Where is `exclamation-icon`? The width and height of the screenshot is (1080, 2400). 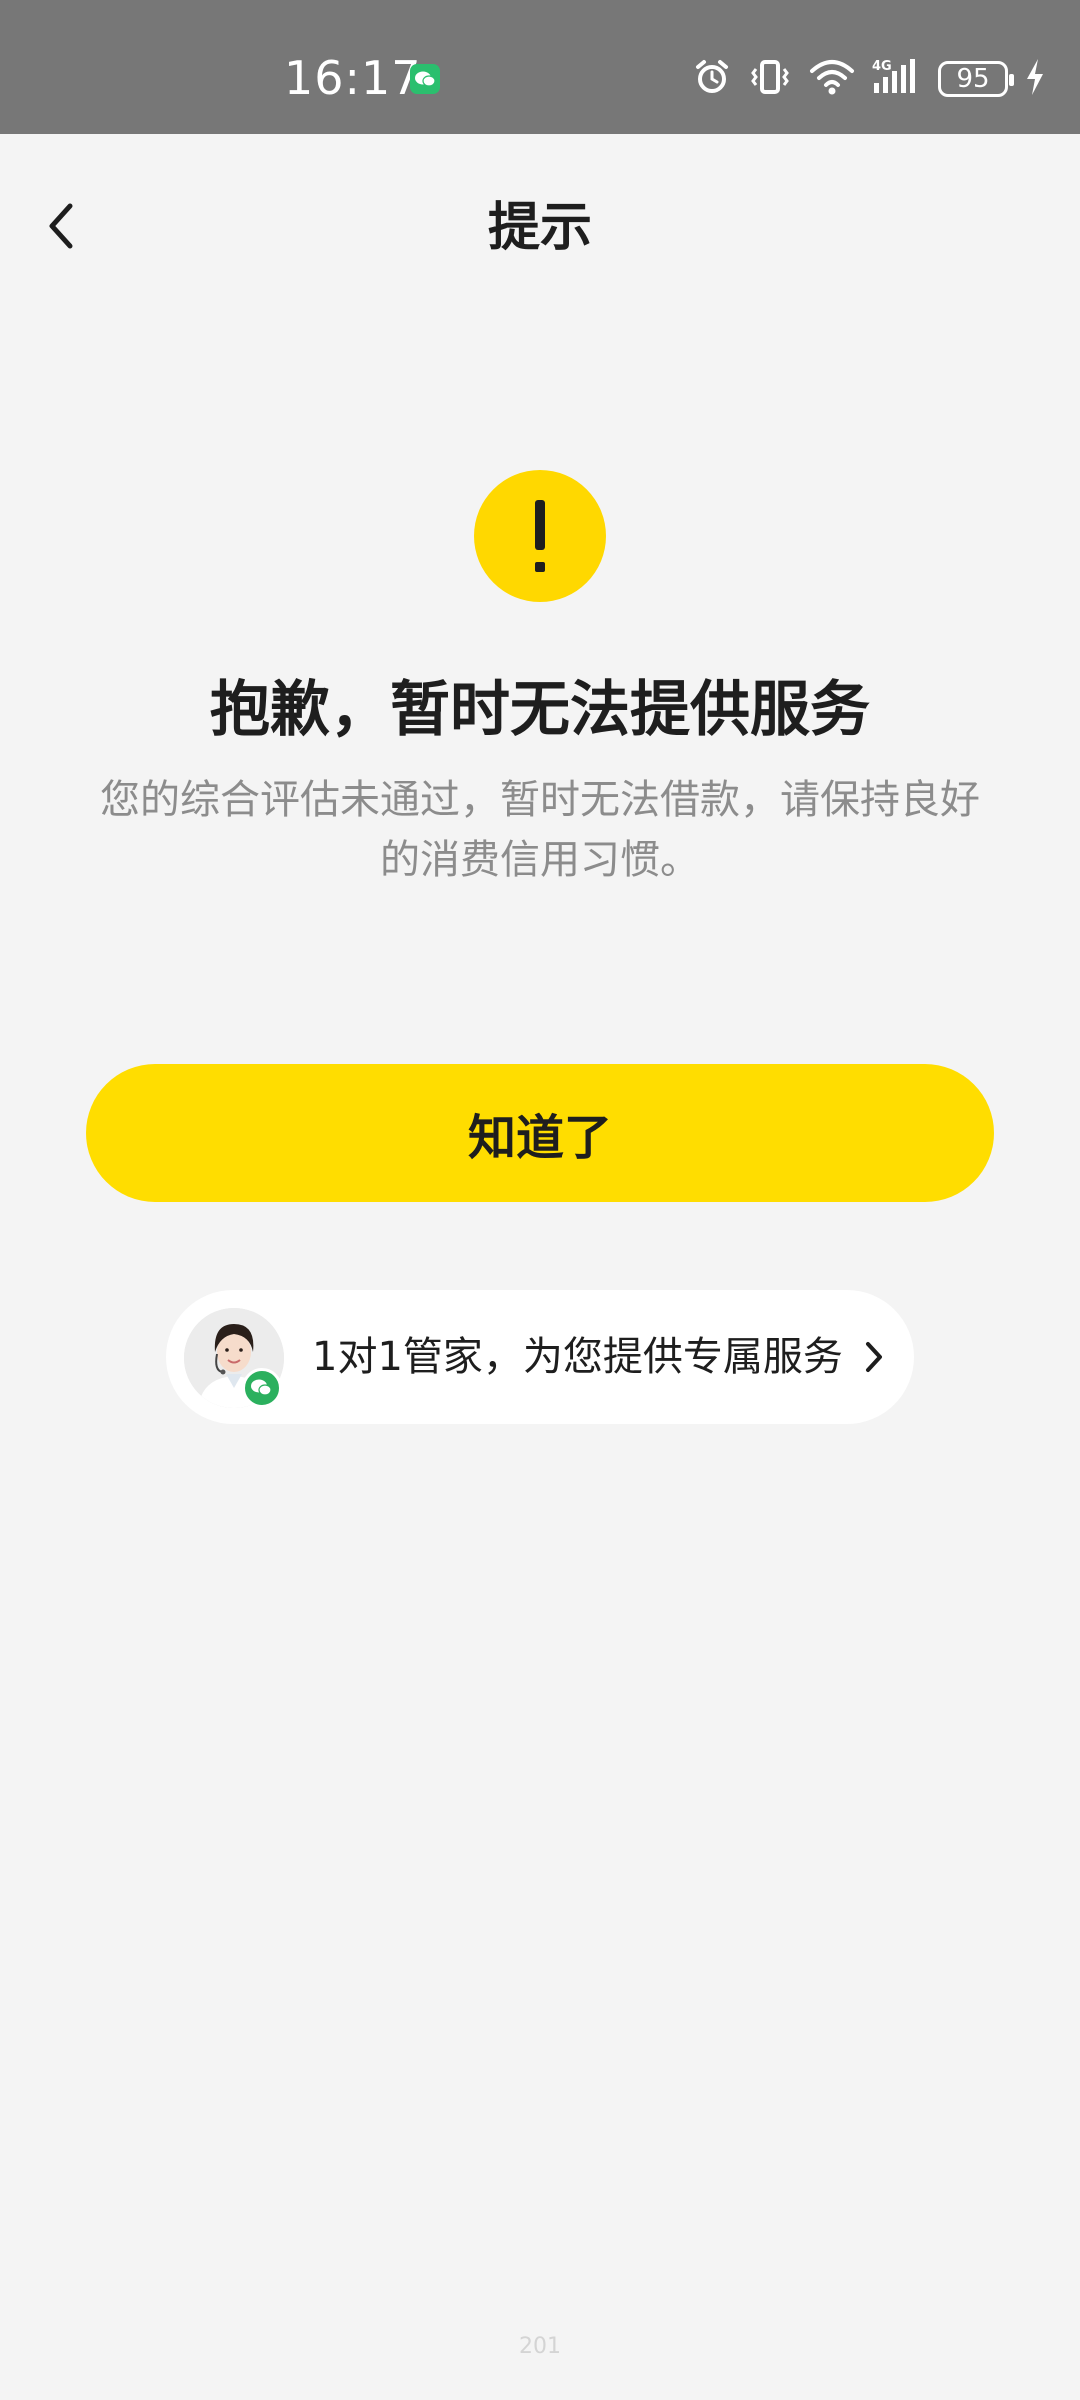 exclamation-icon is located at coordinates (540, 536).